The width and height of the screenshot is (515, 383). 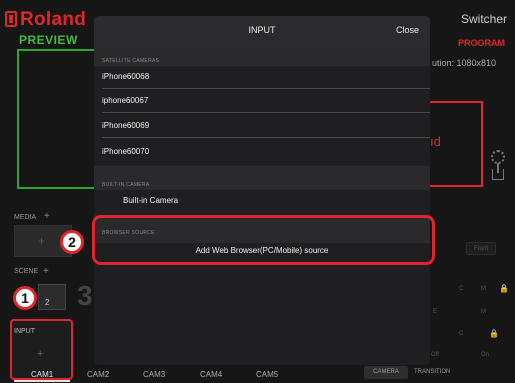 I want to click on modal-header: INPUT Close, so click(x=262, y=31).